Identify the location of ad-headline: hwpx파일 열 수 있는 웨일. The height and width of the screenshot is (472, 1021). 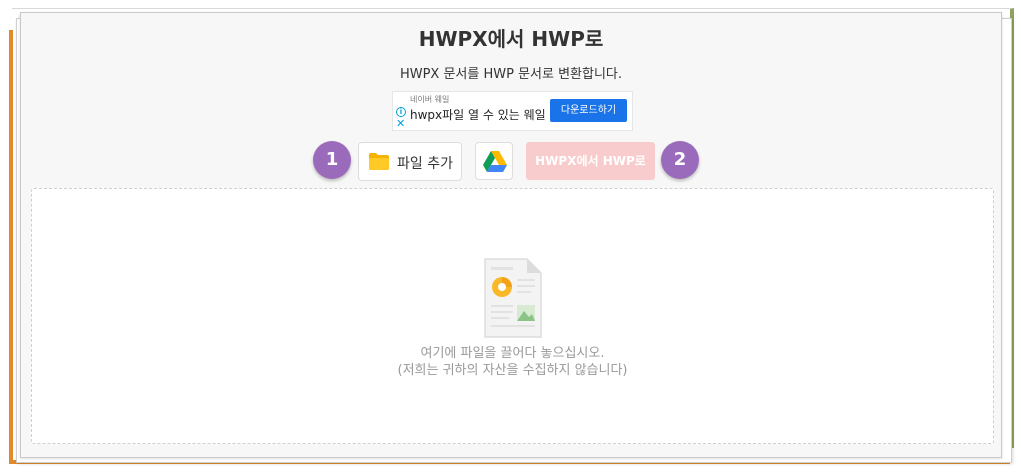
(478, 114).